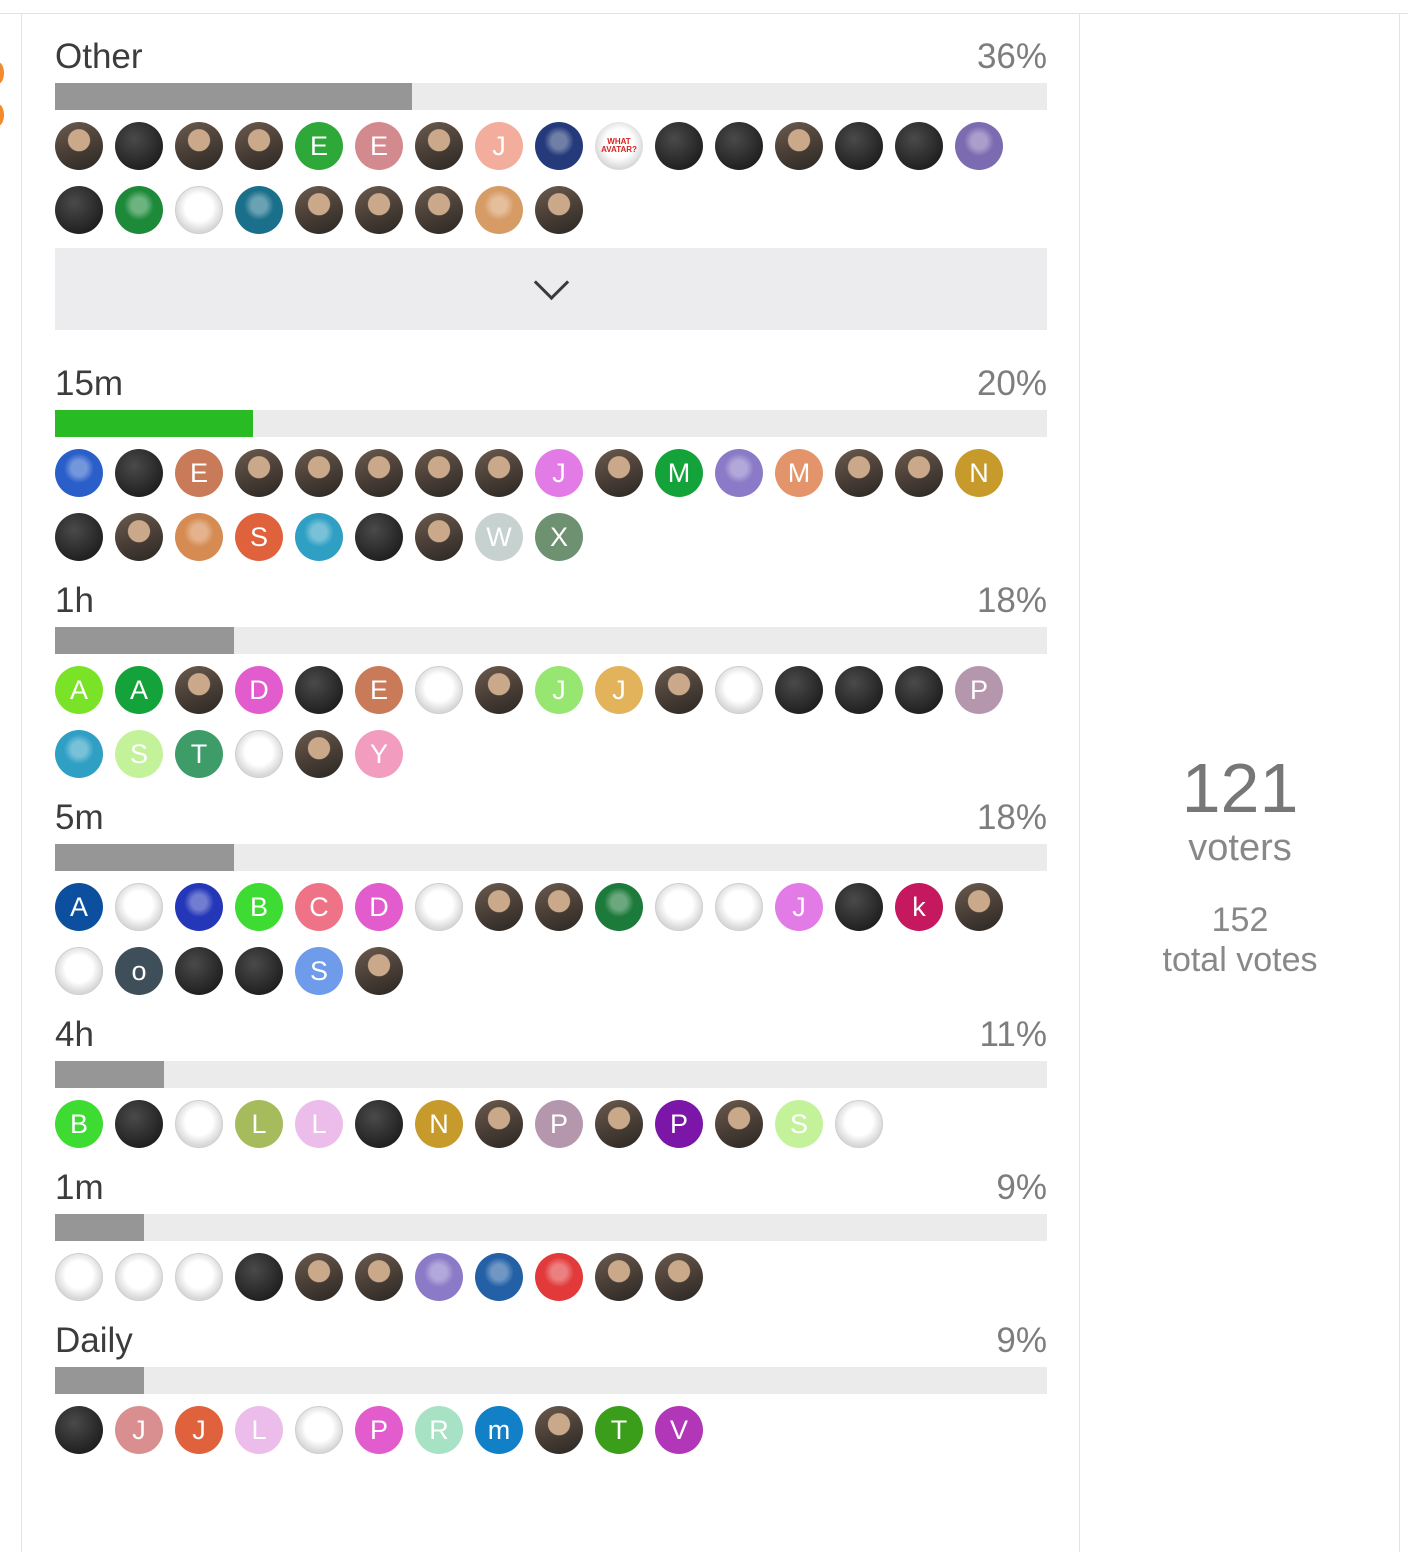 This screenshot has height=1552, width=1408. I want to click on voter-avatar: Y, so click(379, 754).